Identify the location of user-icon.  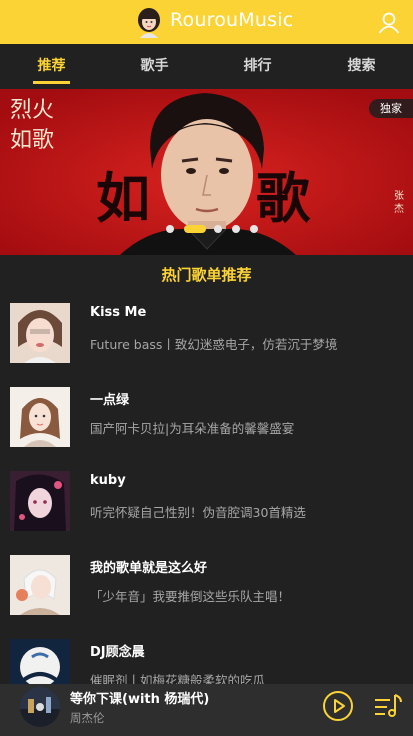
(389, 22).